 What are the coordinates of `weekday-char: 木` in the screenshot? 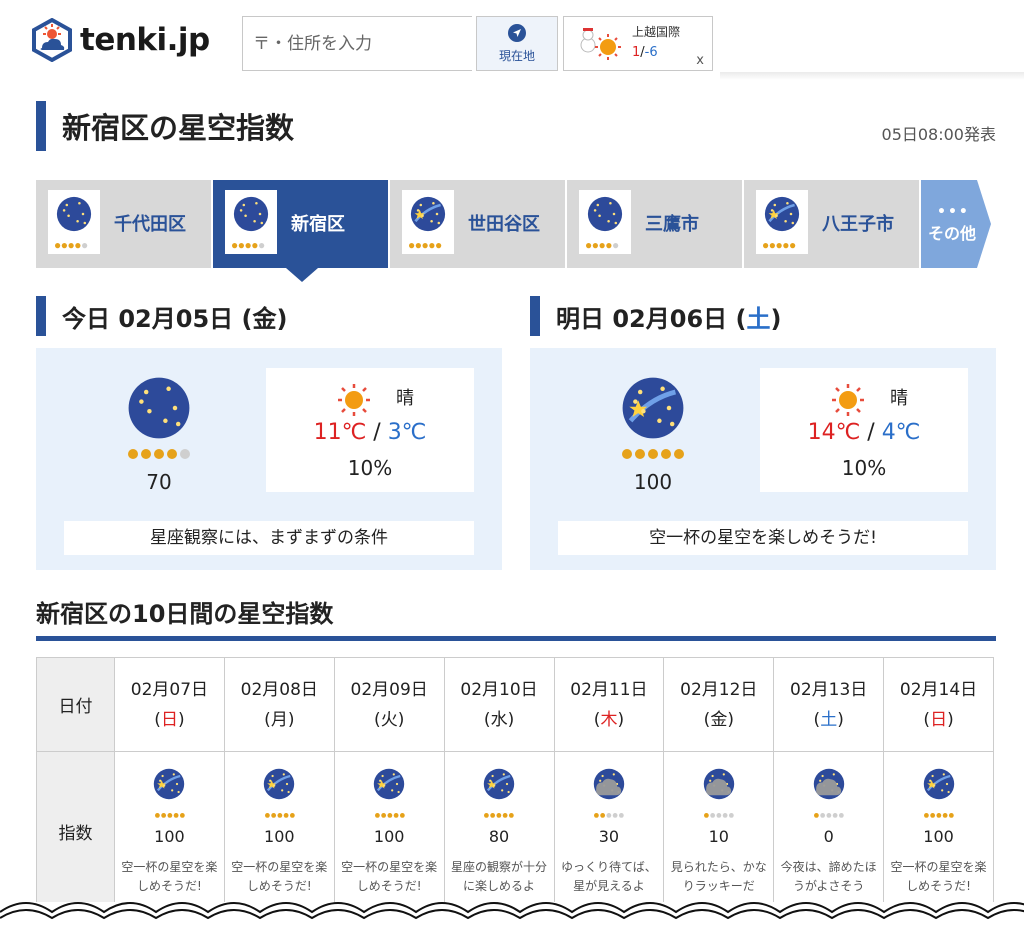 It's located at (609, 719).